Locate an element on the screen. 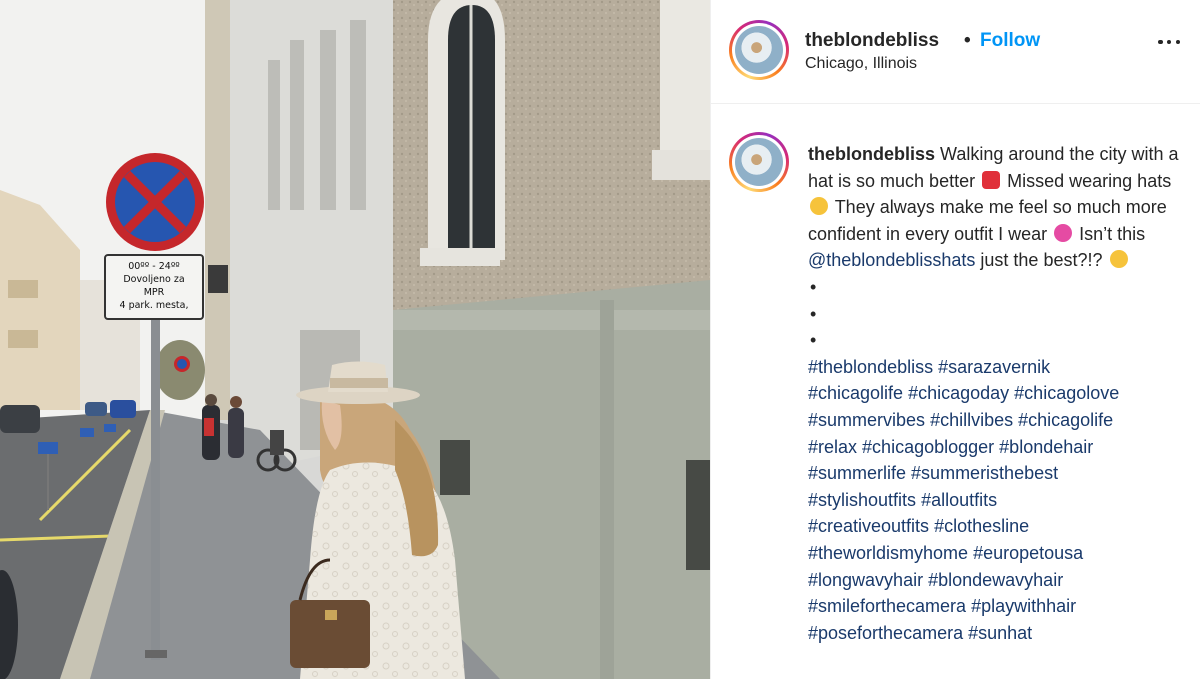 The width and height of the screenshot is (1200, 679). hashtag-link: #creativeoutfits is located at coordinates (868, 526).